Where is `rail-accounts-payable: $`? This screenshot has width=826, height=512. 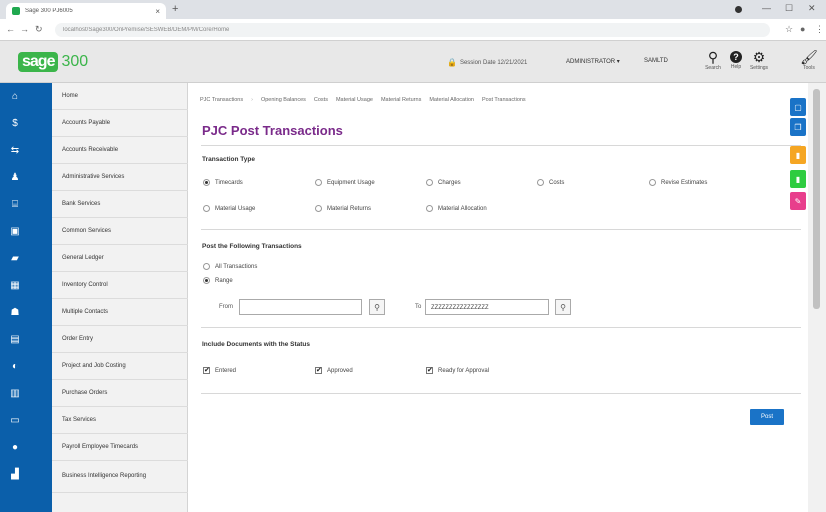 rail-accounts-payable: $ is located at coordinates (26, 123).